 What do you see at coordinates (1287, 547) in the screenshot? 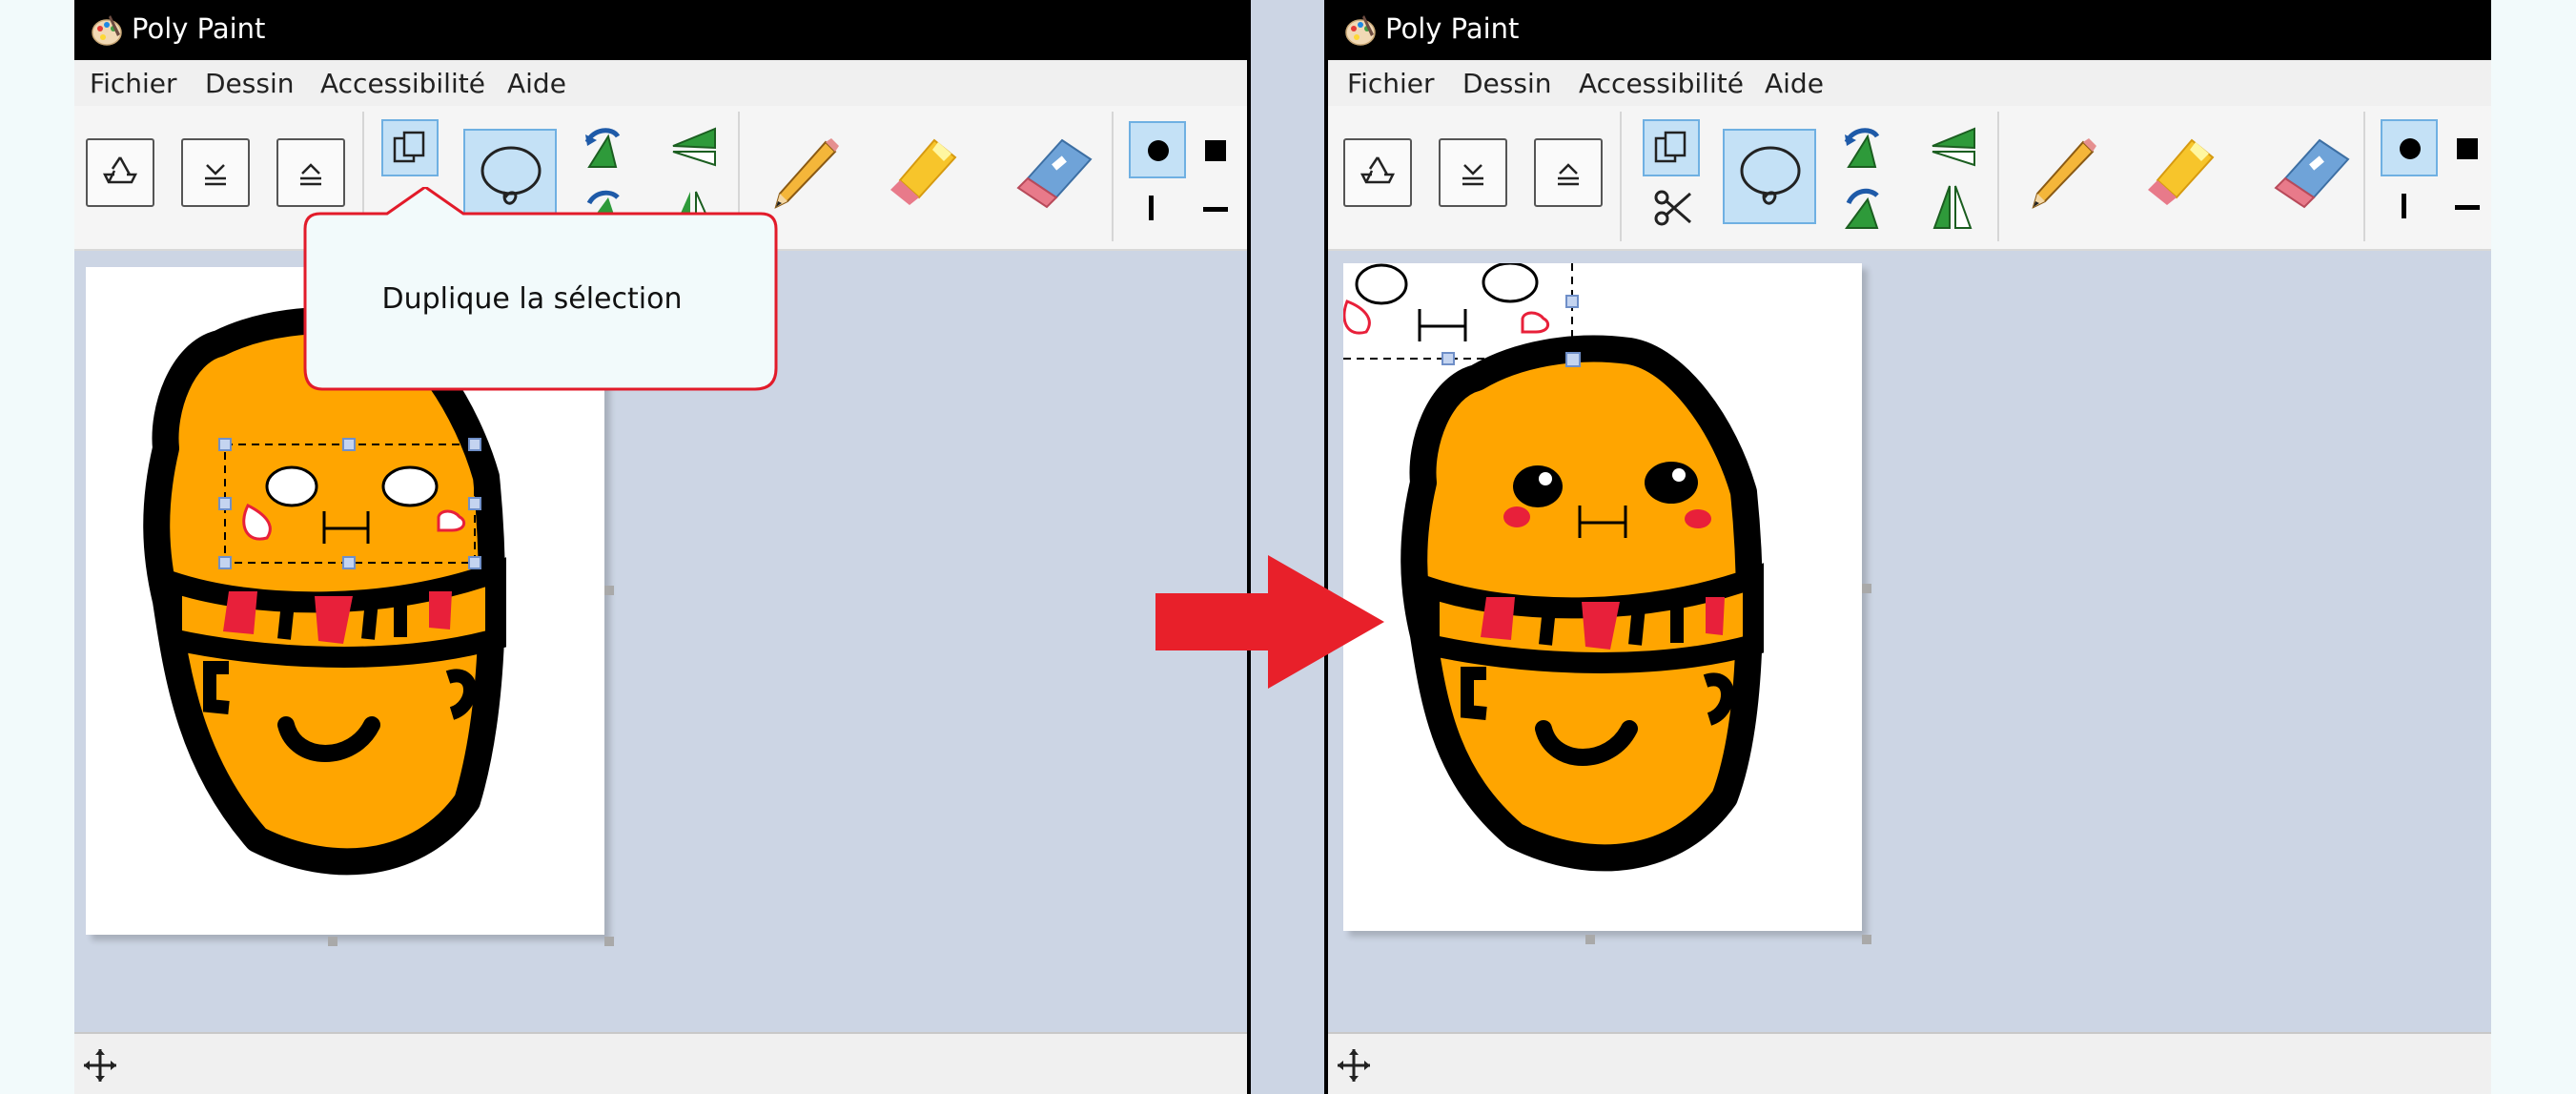
I see `window-divider` at bounding box center [1287, 547].